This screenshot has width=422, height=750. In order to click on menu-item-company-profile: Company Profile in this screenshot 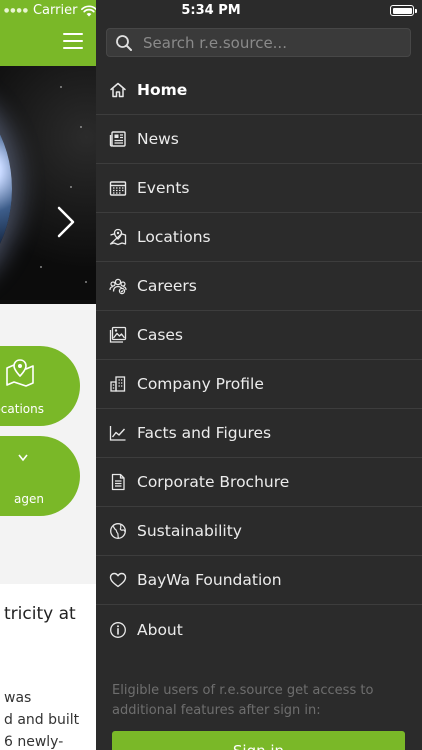, I will do `click(259, 384)`.